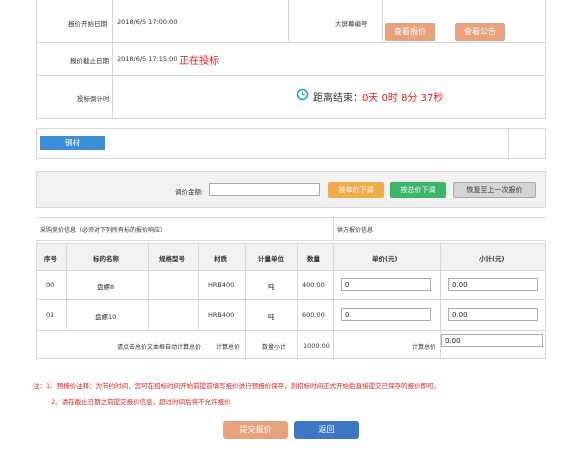  I want to click on note-line-2: 2、请在截止日期之前提交报价信息，超过时间后将不允许报价, so click(141, 402).